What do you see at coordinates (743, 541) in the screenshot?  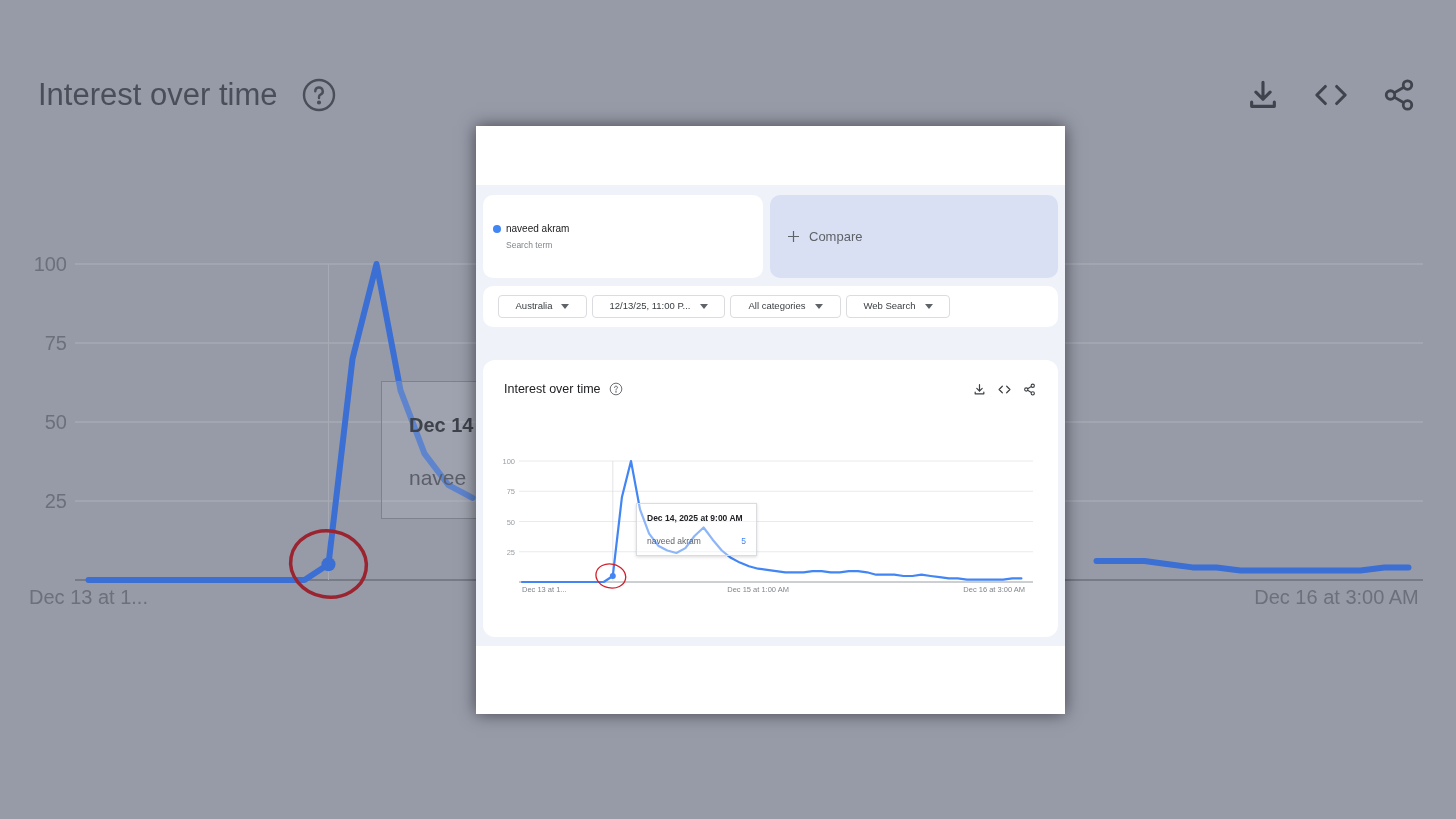 I see `tooltip-value: 5` at bounding box center [743, 541].